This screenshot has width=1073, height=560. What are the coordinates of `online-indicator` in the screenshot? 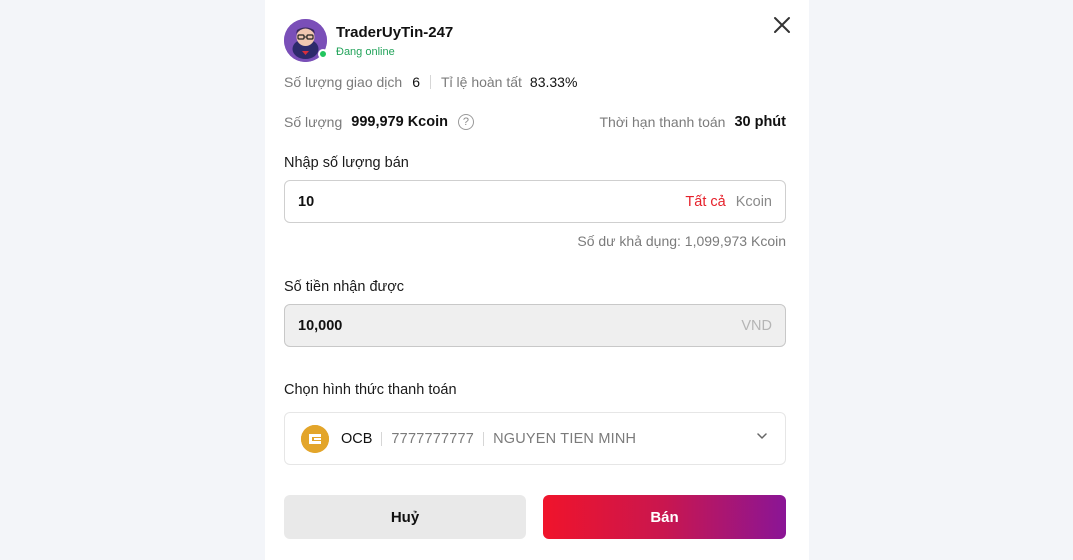 It's located at (323, 54).